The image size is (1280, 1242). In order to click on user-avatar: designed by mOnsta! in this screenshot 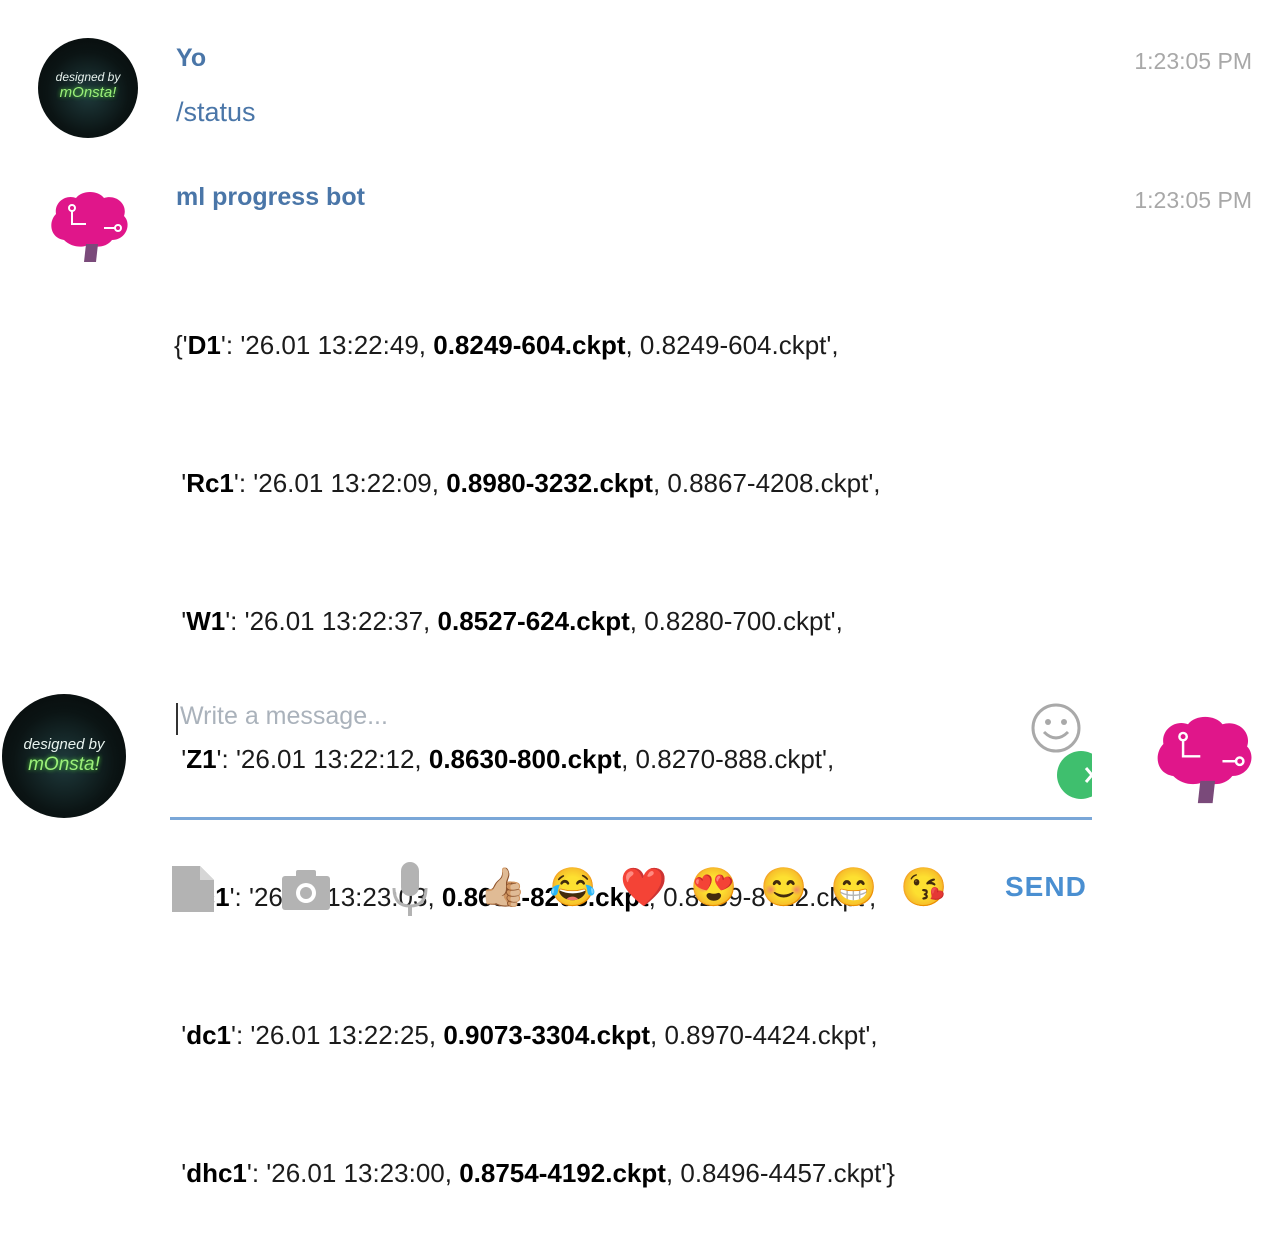, I will do `click(88, 88)`.